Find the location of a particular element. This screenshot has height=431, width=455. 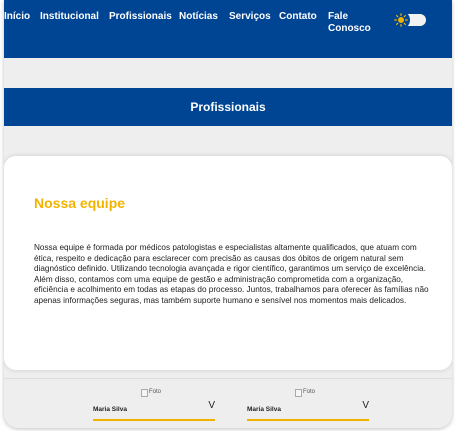

sun-icon is located at coordinates (401, 20).